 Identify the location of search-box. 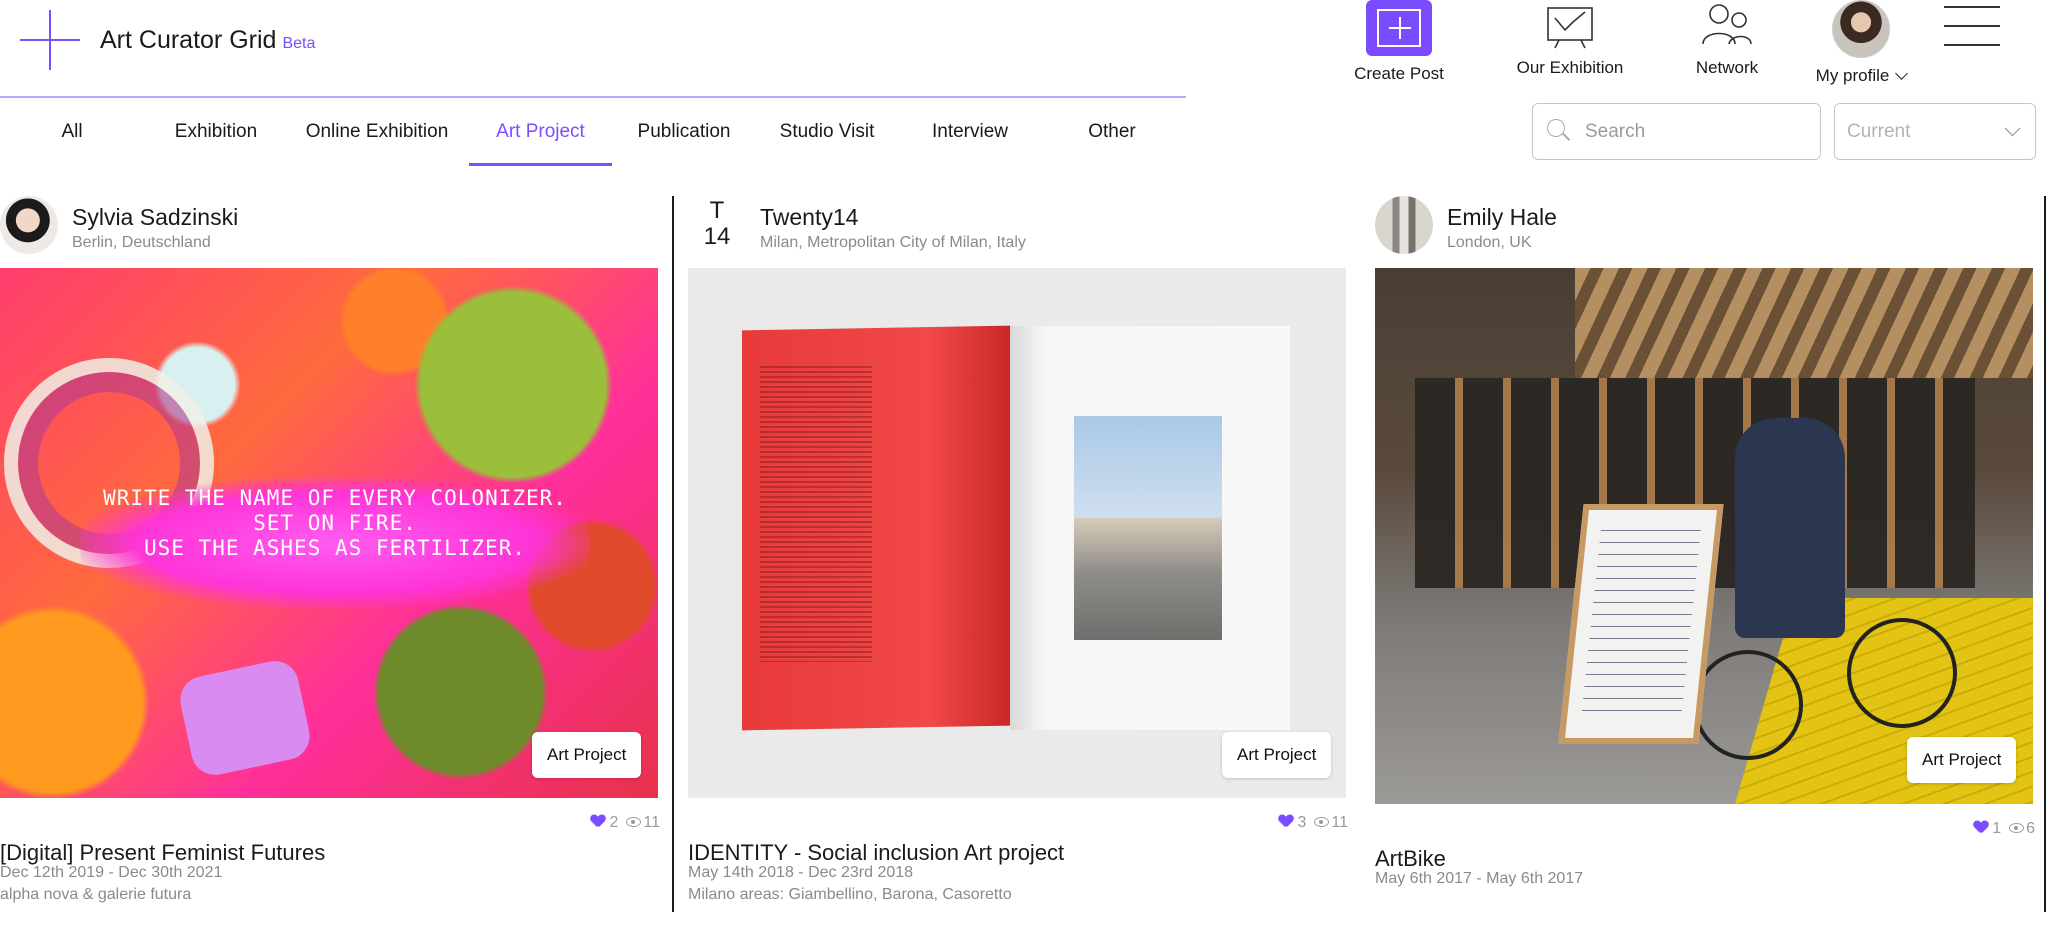
(1676, 131).